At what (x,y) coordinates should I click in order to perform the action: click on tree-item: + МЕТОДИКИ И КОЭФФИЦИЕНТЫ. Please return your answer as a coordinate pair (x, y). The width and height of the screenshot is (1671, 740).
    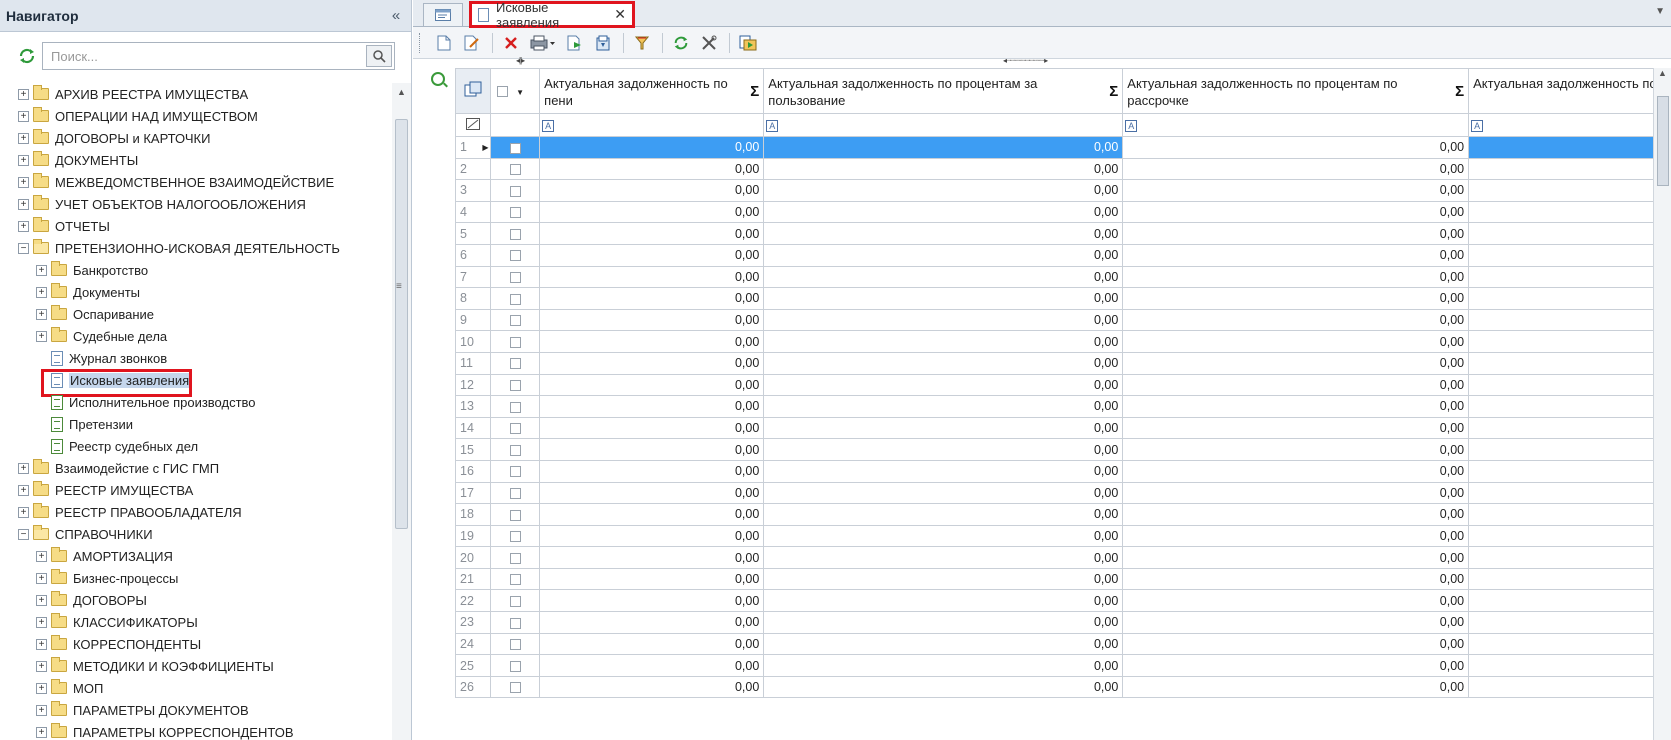
    Looking at the image, I should click on (196, 666).